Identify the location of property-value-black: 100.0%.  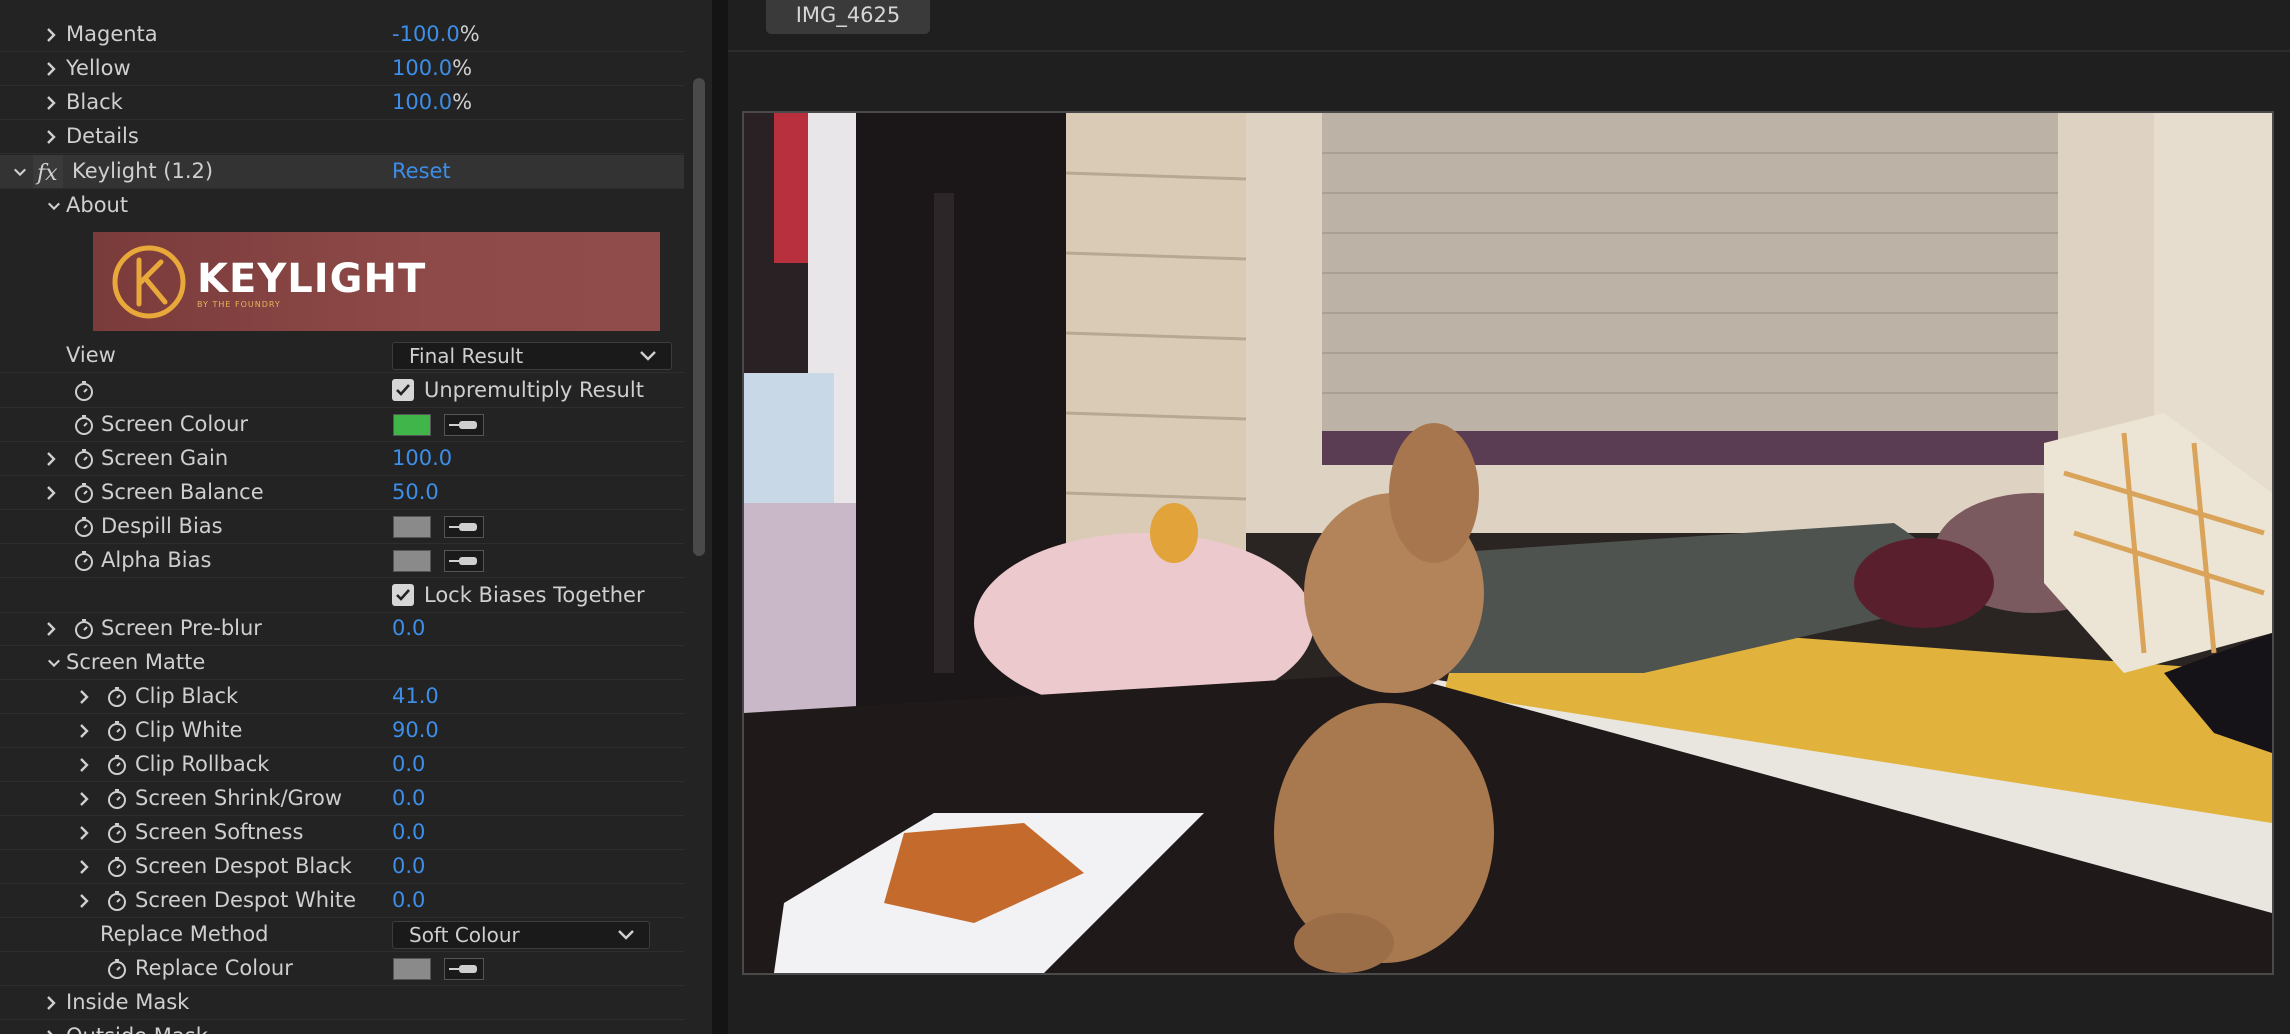
(432, 102).